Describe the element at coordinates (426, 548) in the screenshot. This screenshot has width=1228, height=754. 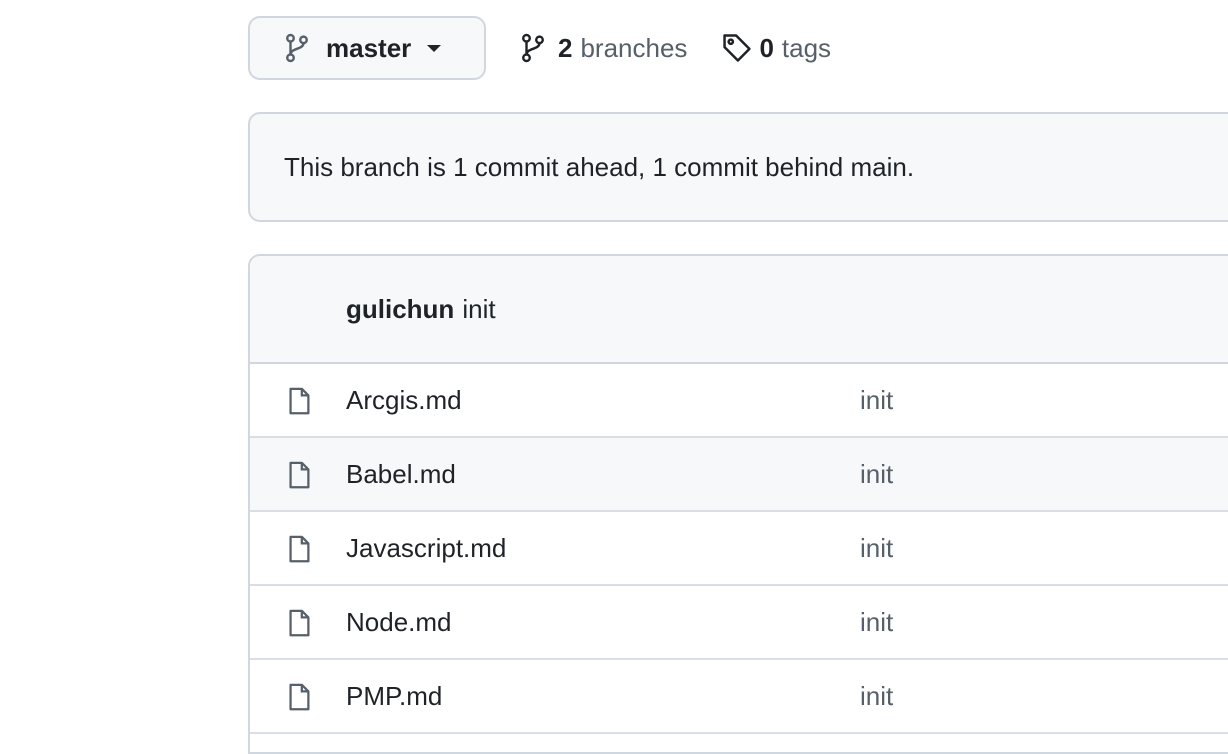
I see `file-name-link: Javascript.md` at that location.